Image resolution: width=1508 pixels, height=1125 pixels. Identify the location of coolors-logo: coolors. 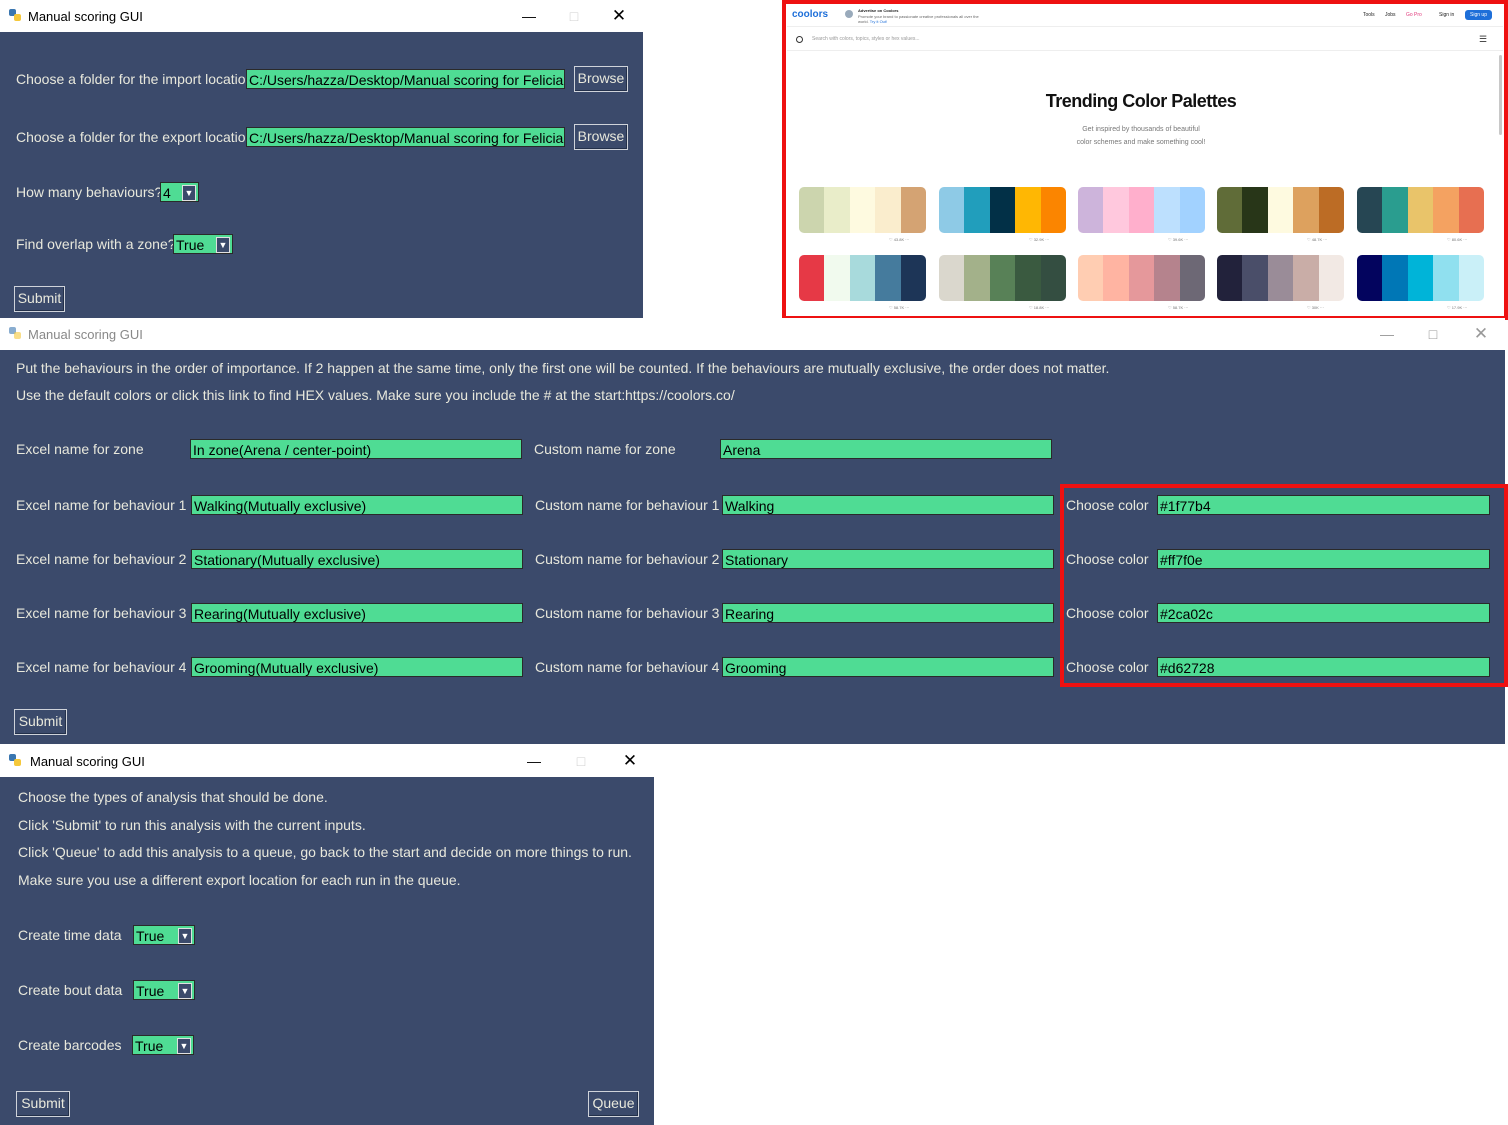
(810, 14).